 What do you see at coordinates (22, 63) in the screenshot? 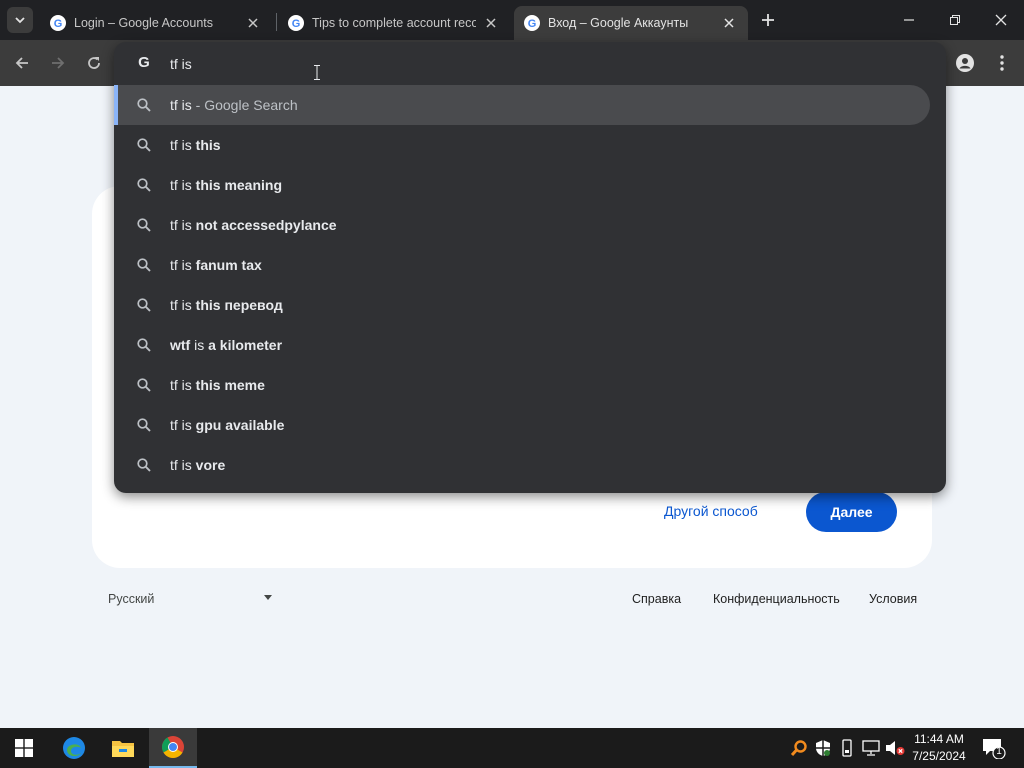
I see `back-button` at bounding box center [22, 63].